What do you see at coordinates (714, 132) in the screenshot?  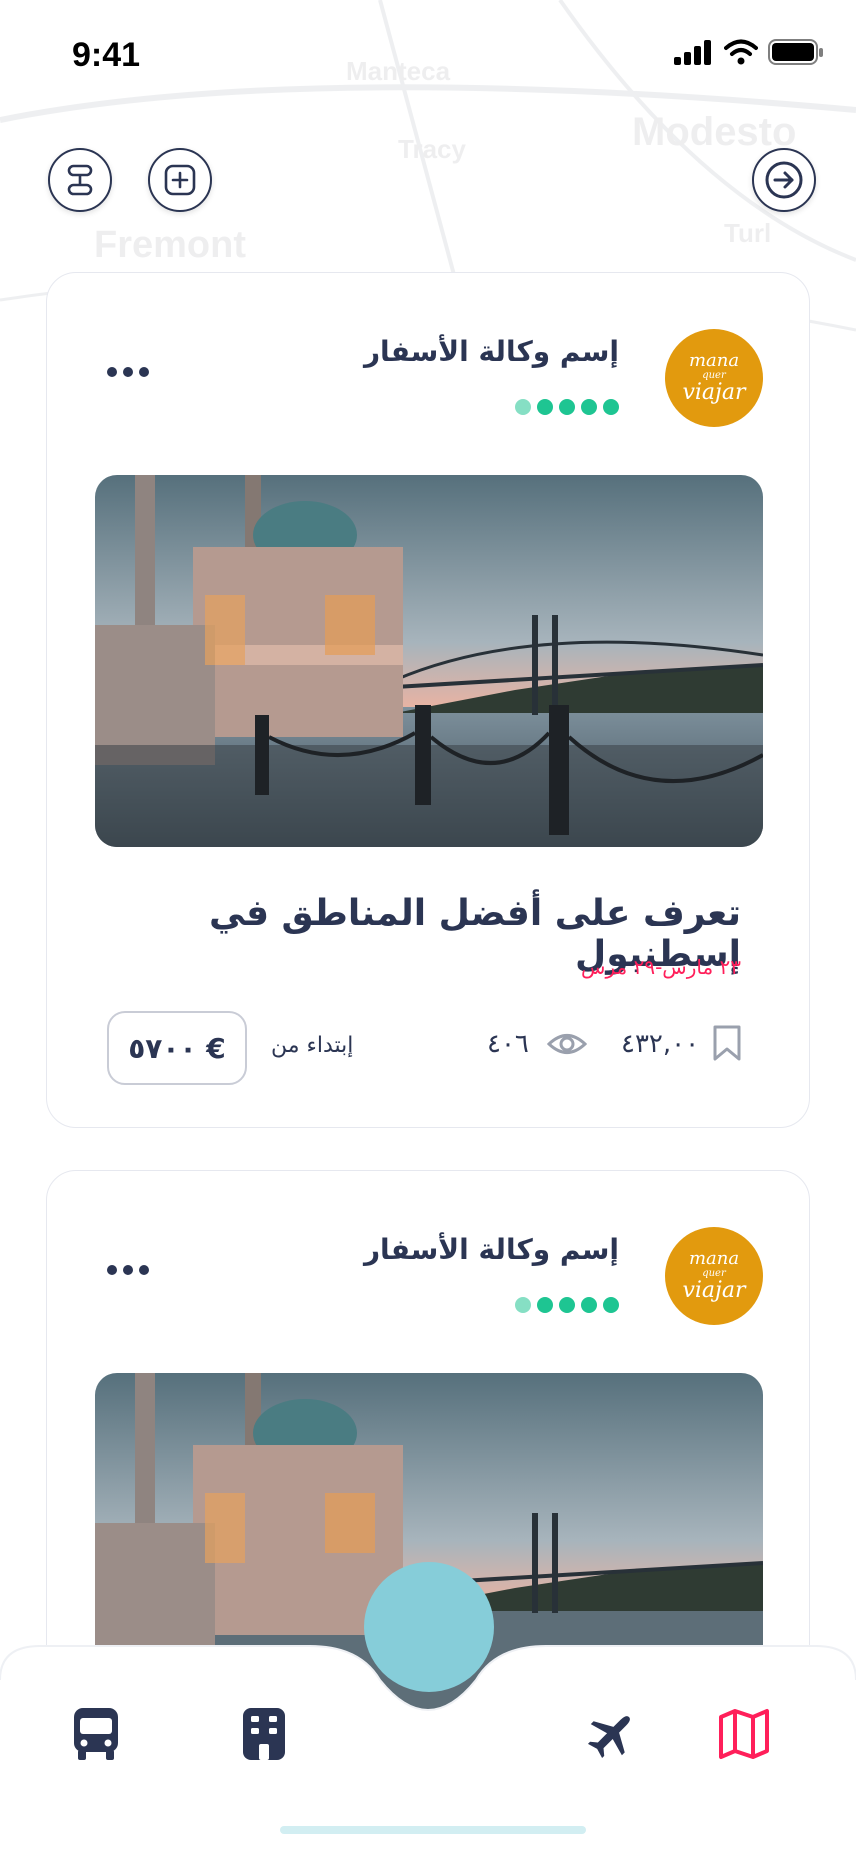 I see `map-label: Modesto` at bounding box center [714, 132].